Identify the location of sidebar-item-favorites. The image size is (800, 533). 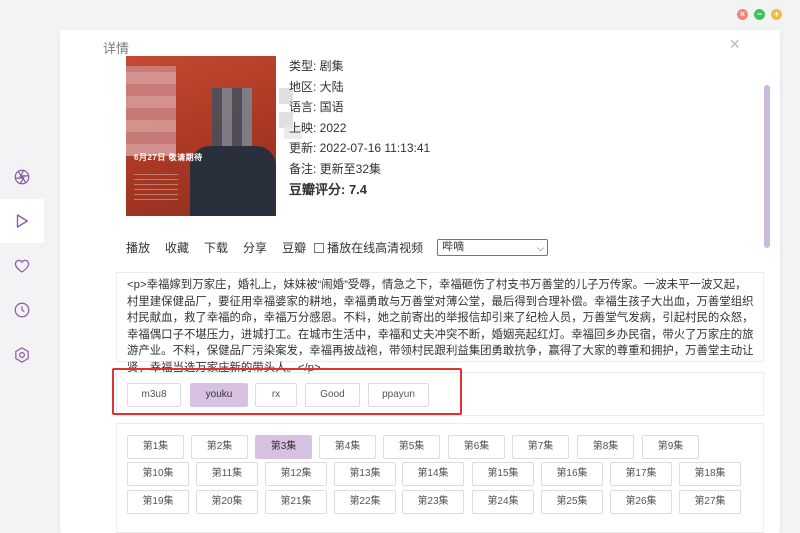
(22, 266).